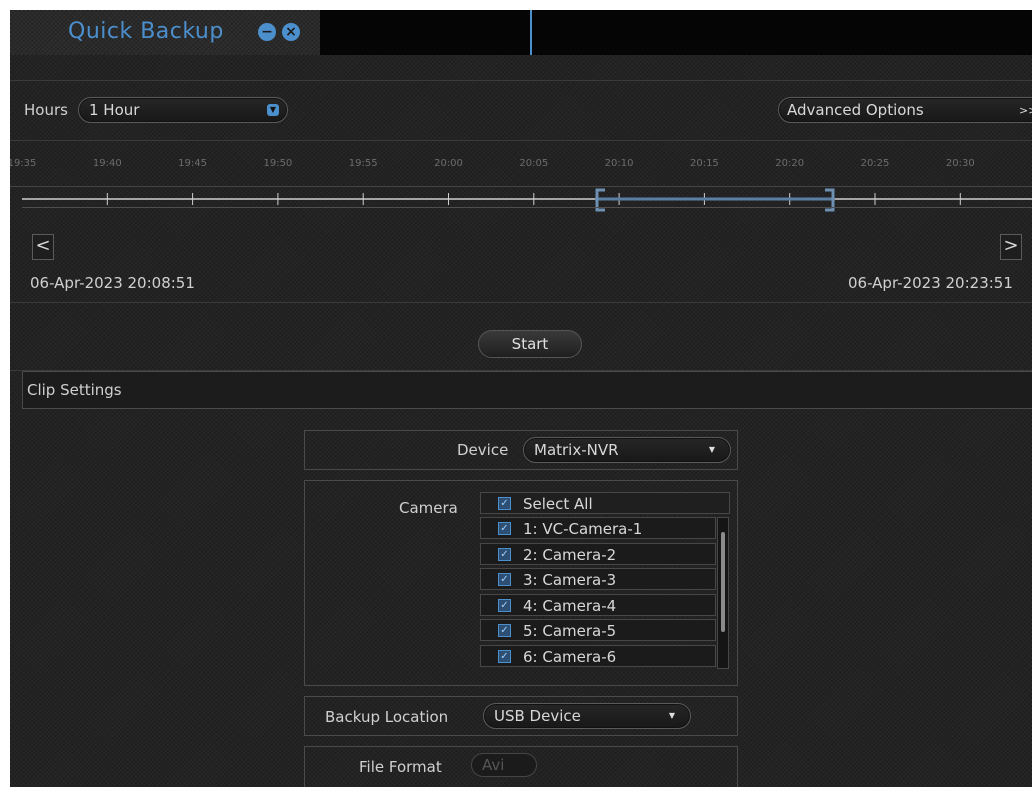 This screenshot has height=787, width=1032. What do you see at coordinates (704, 163) in the screenshot?
I see `timeline-tick-label: 20:15` at bounding box center [704, 163].